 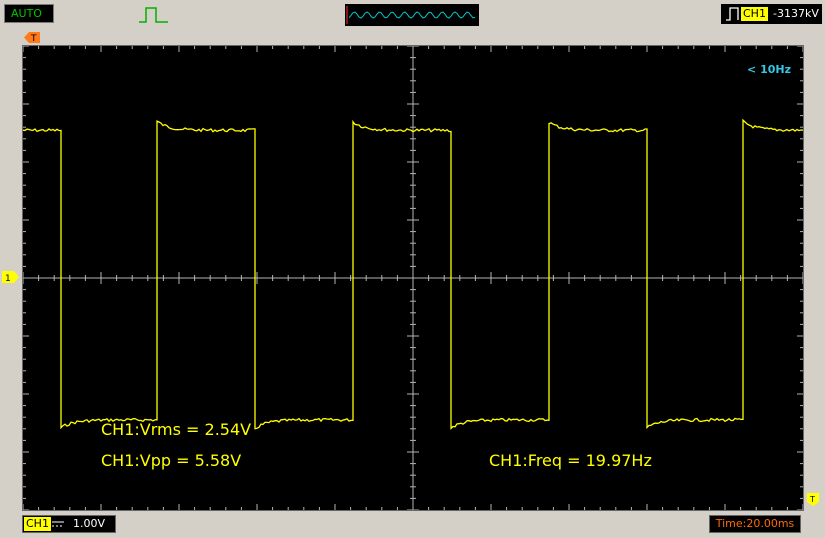 I want to click on channel-label: CH1, so click(x=37, y=524).